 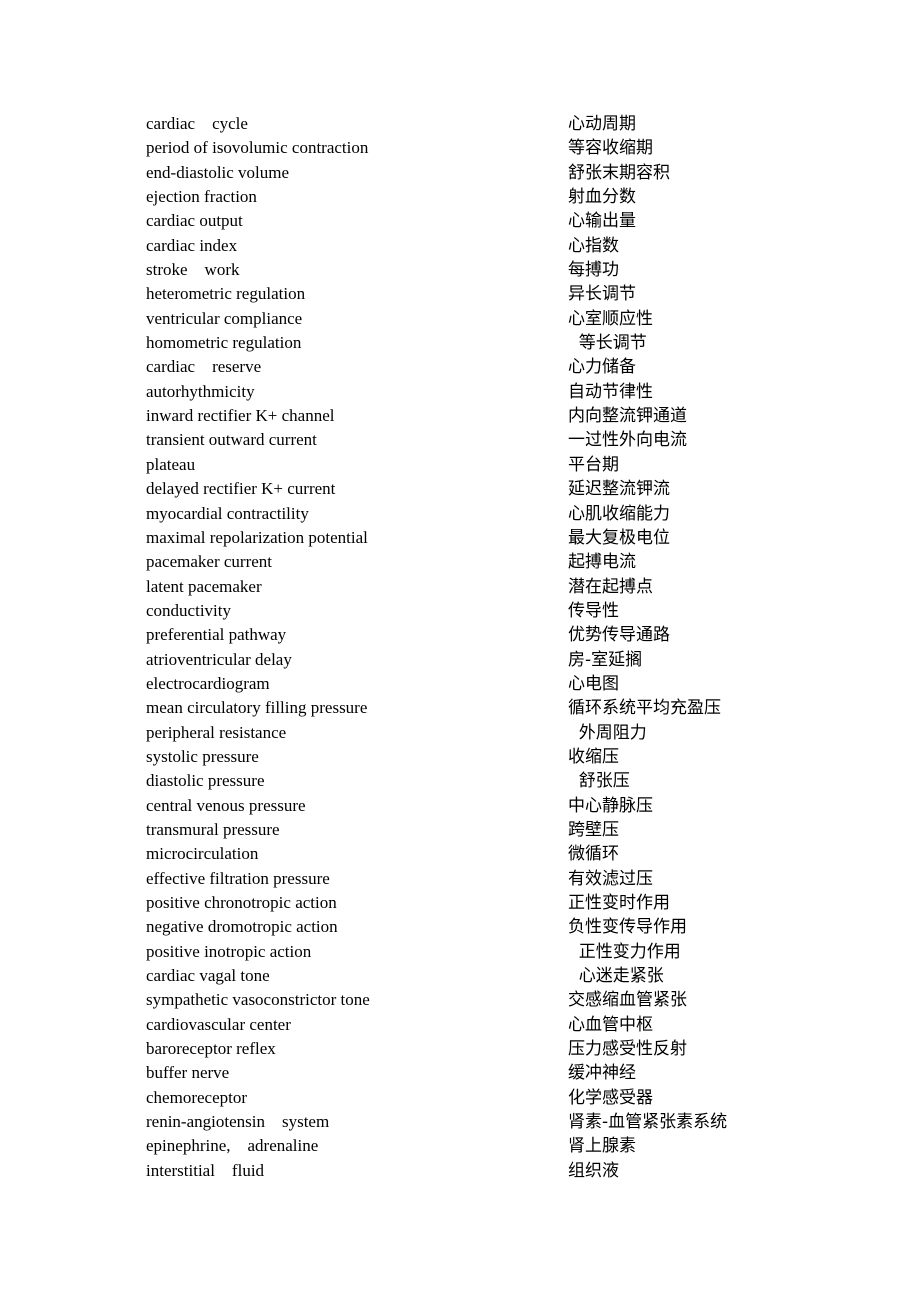 I want to click on chinese-term: 正性变时作用, so click(x=619, y=903).